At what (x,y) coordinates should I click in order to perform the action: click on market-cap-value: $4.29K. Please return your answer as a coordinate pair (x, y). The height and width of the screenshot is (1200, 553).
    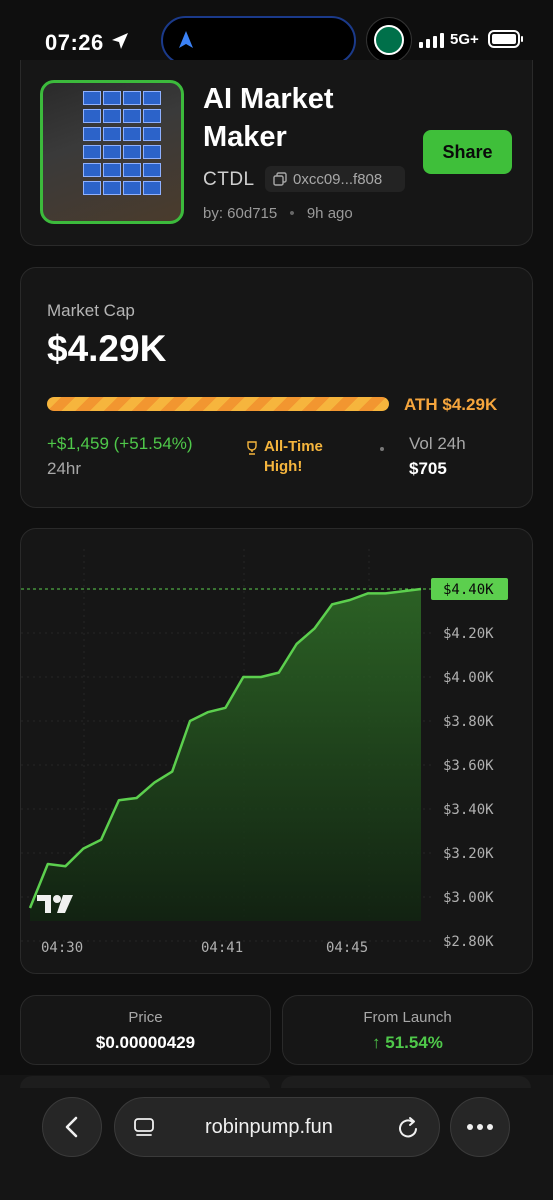
    Looking at the image, I should click on (107, 348).